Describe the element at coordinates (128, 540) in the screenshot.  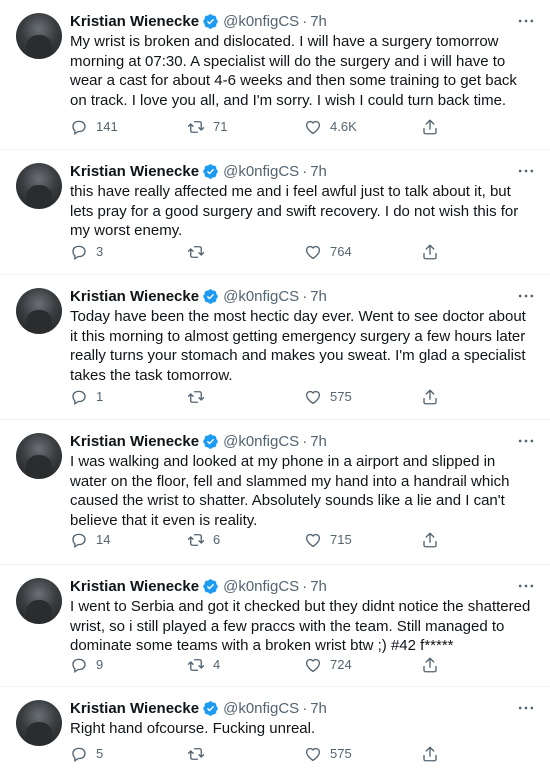
I see `reply-button: 14` at that location.